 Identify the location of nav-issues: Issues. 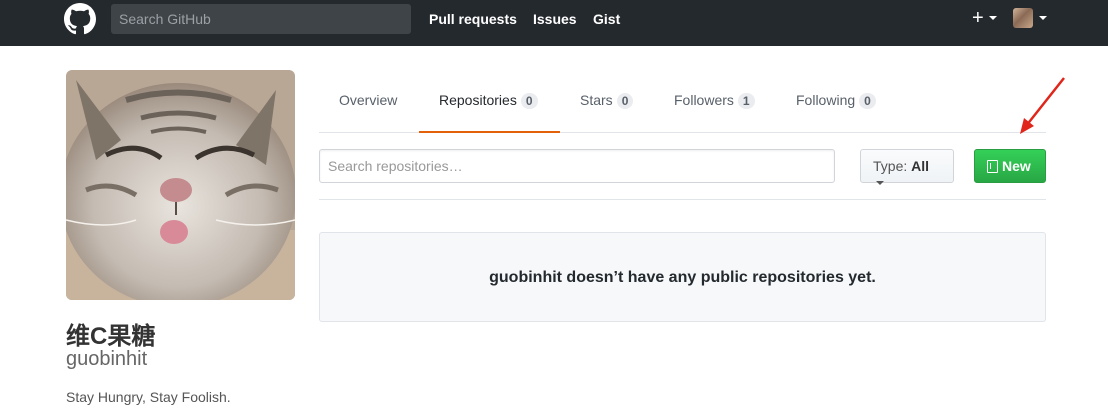
(555, 19).